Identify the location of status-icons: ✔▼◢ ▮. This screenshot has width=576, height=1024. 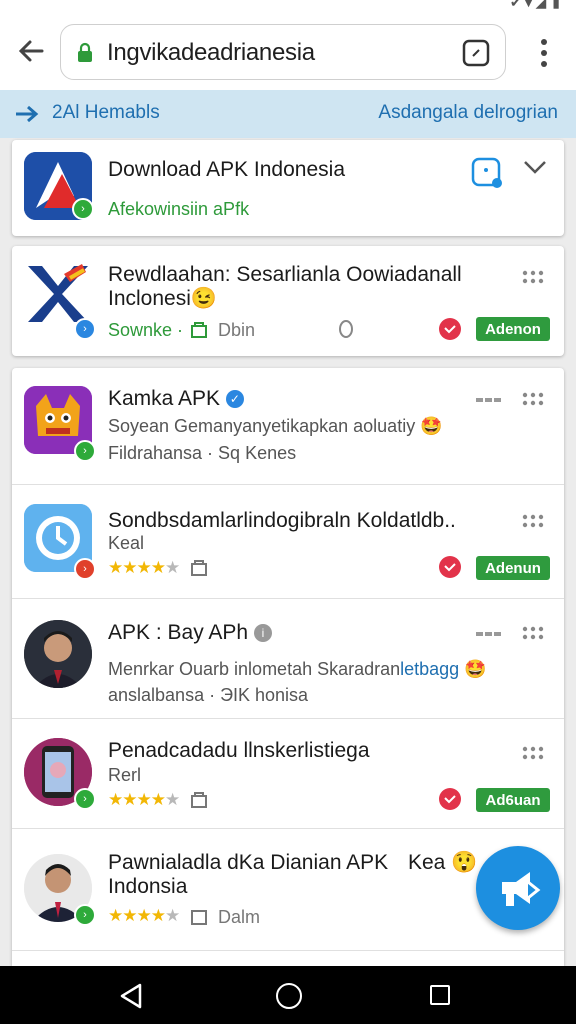
(535, 5).